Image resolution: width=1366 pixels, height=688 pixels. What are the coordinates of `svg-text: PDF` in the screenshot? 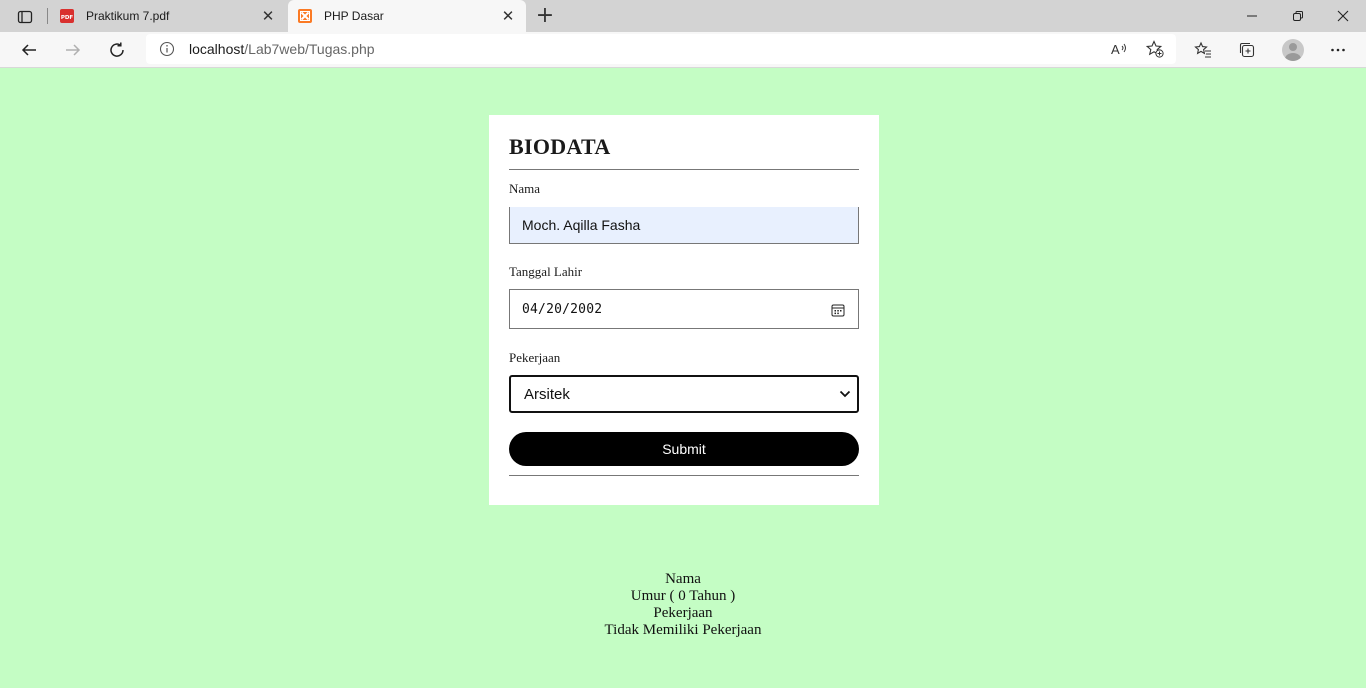 It's located at (67, 18).